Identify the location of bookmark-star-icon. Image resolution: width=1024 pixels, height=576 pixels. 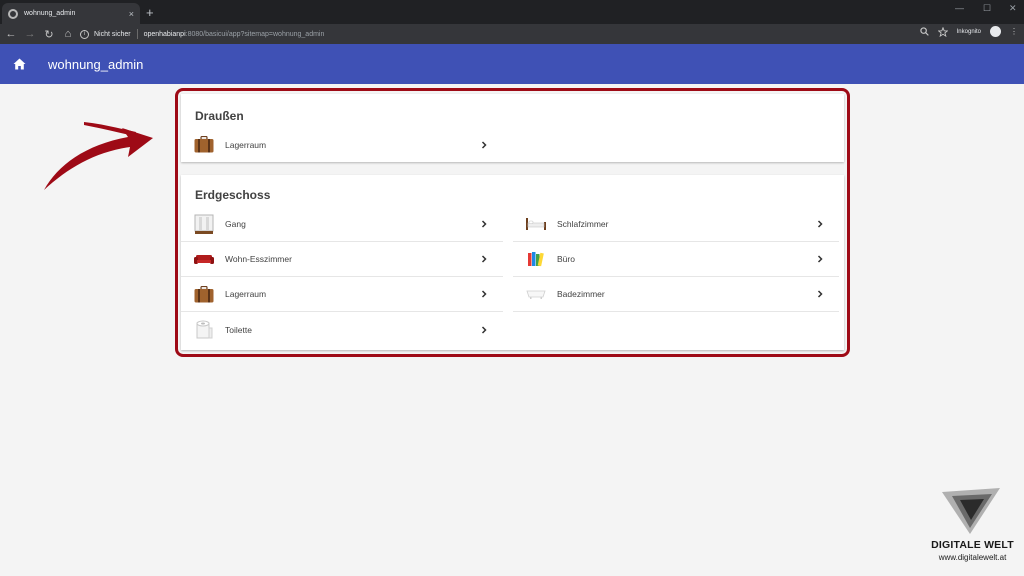
(942, 31).